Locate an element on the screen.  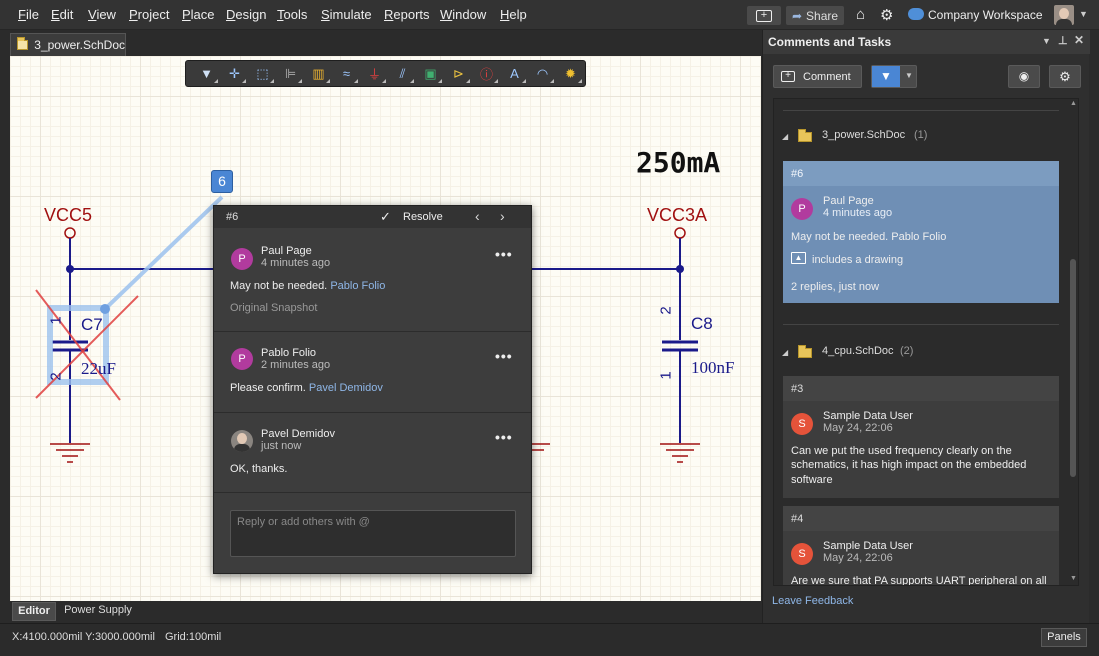
card-id: #3 is located at coordinates (921, 388).